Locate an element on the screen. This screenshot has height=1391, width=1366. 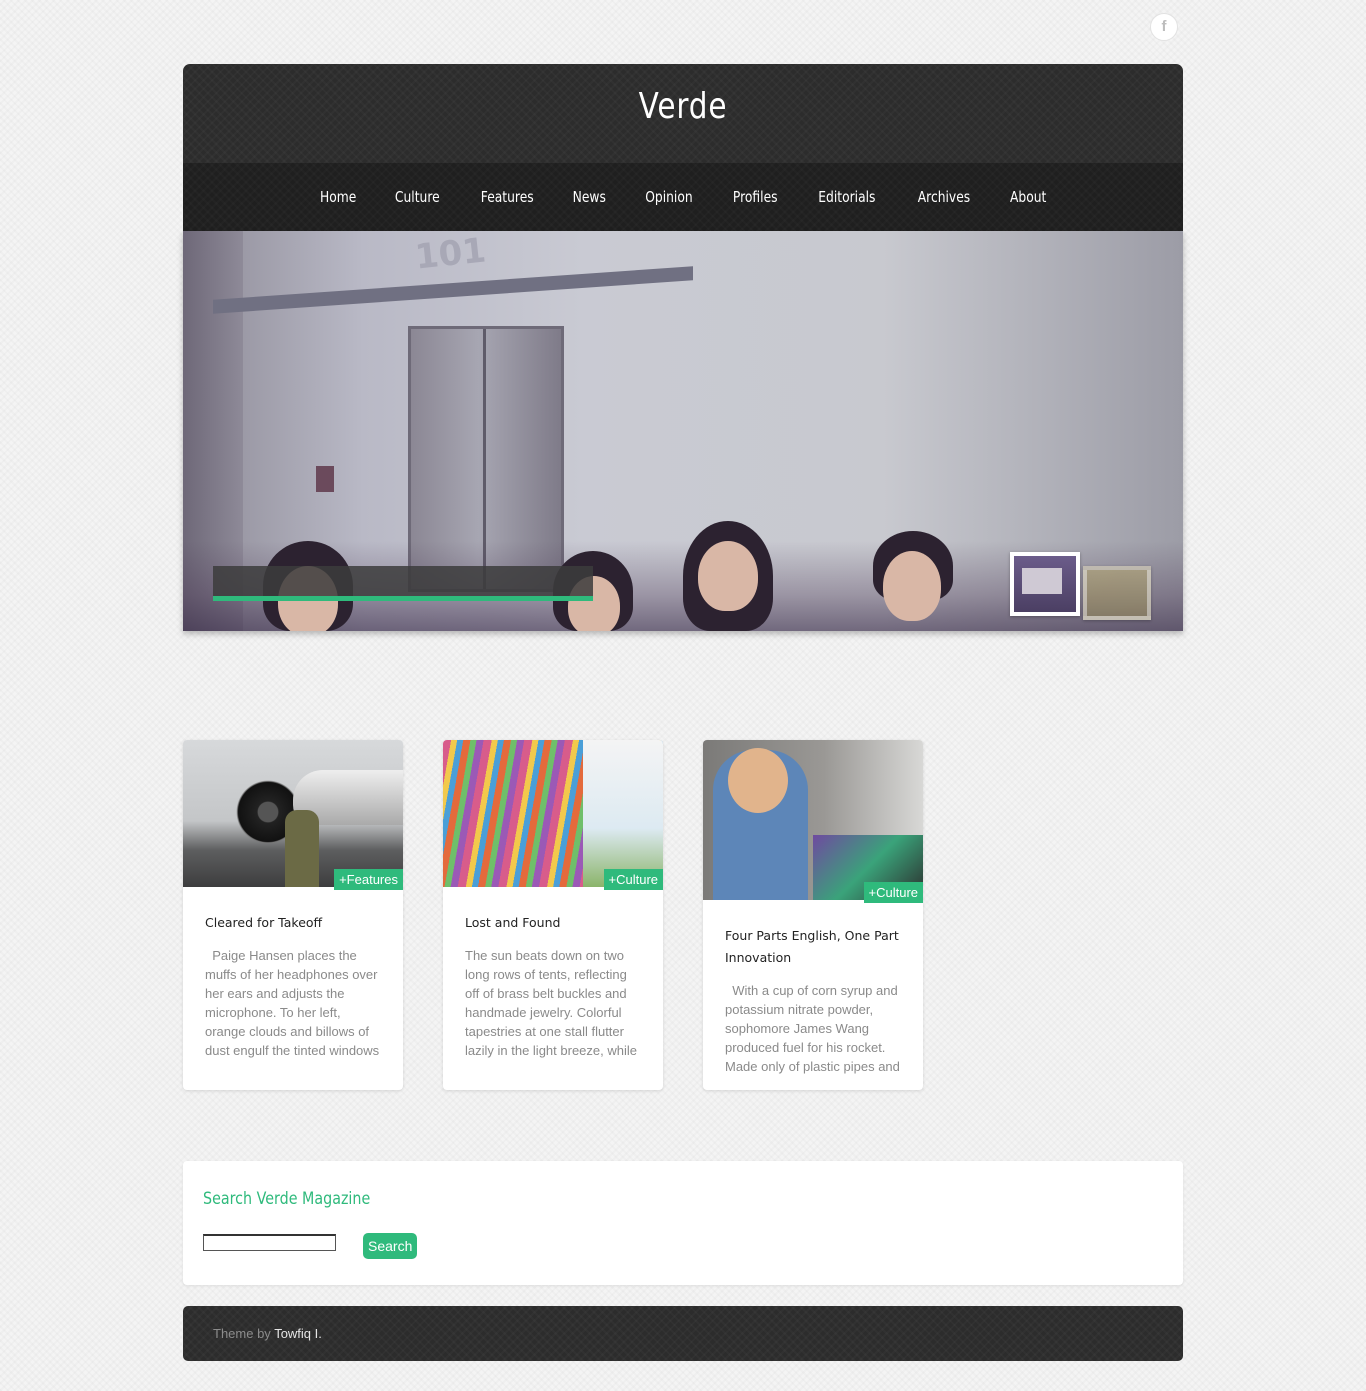
footer-credit: Theme by Towfiq I. is located at coordinates (267, 1333).